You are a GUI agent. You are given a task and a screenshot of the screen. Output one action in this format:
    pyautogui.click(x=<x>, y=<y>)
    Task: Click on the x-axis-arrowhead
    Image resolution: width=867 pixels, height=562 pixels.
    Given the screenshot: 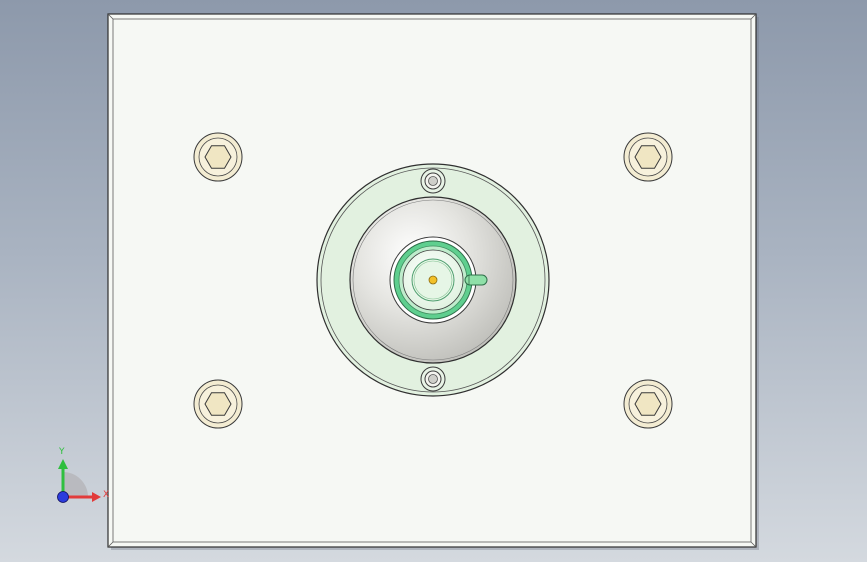 What is the action you would take?
    pyautogui.click(x=96, y=497)
    